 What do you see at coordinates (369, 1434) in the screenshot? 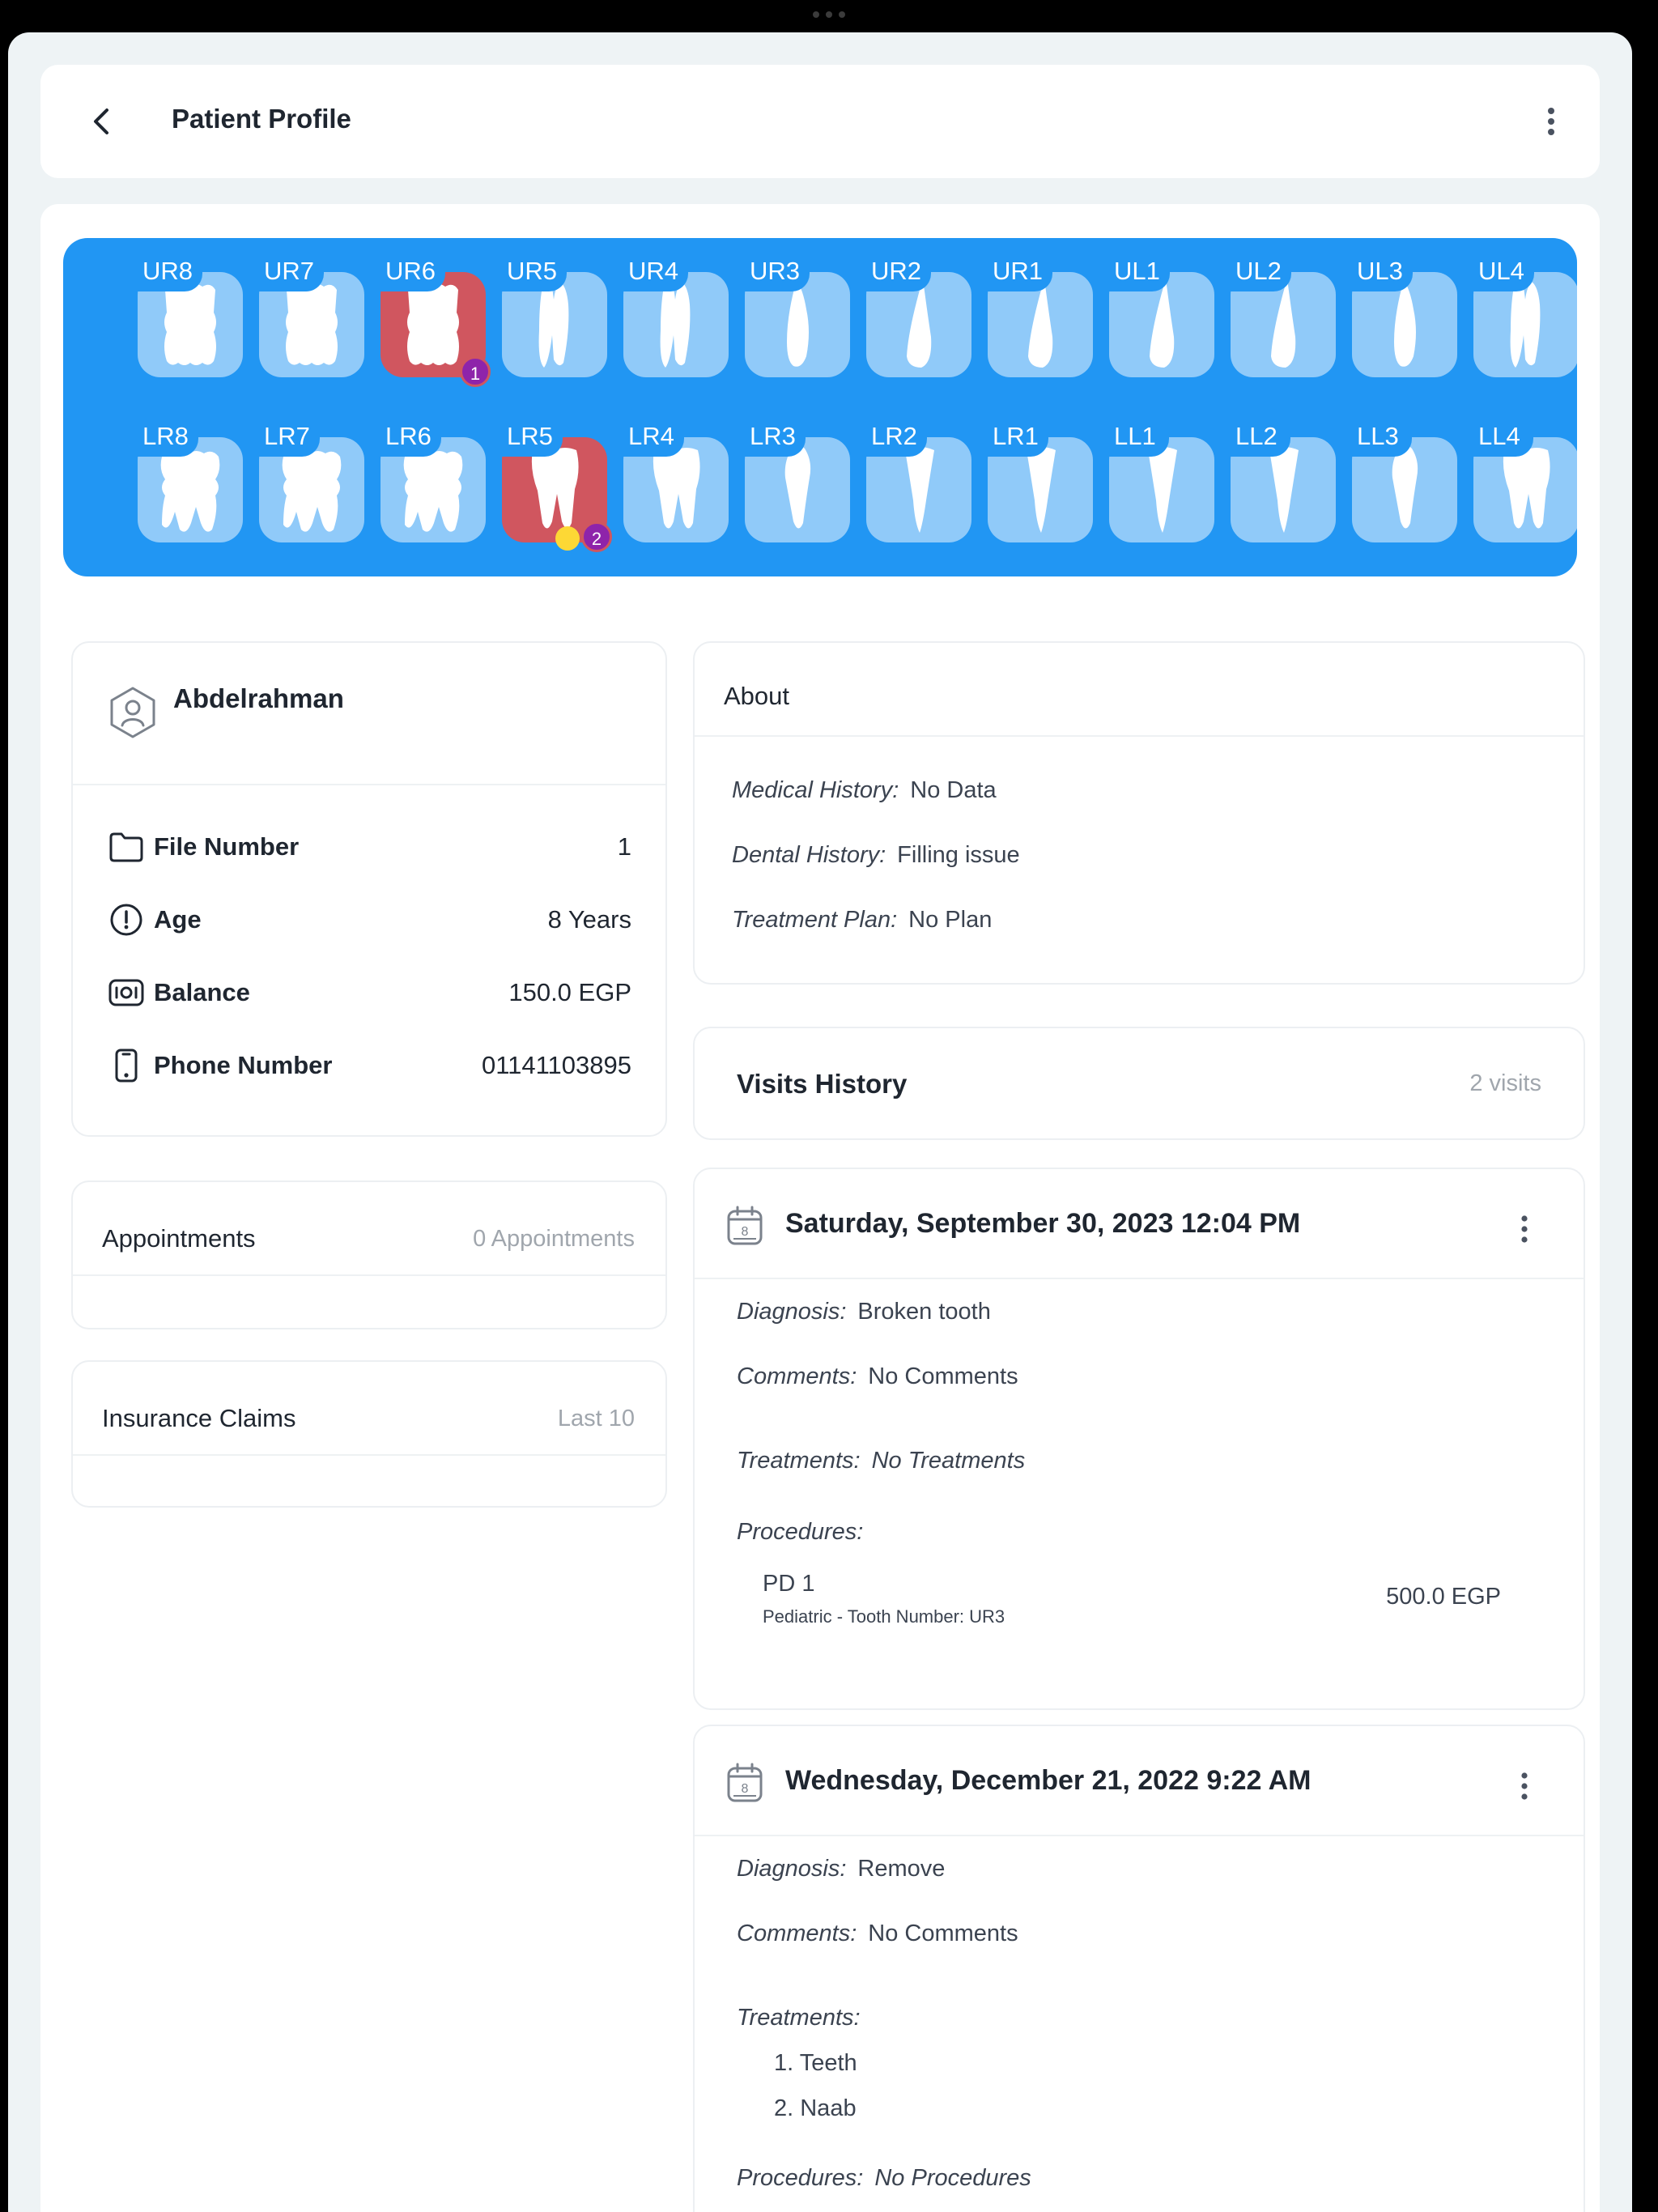
I see `insurance-claims-card: Insurance Claims Last 10` at bounding box center [369, 1434].